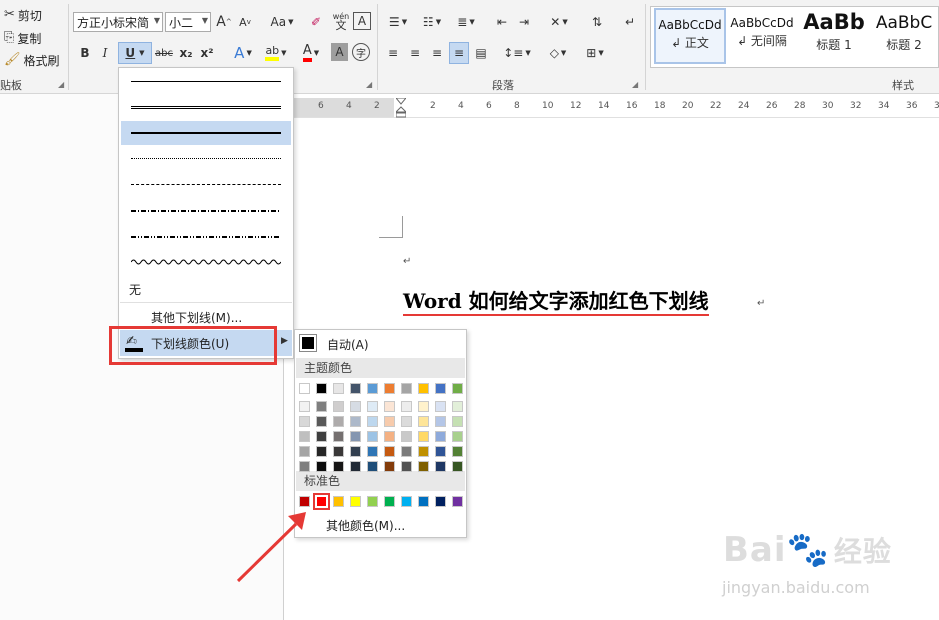  What do you see at coordinates (459, 53) in the screenshot?
I see `justify-button: ≡` at bounding box center [459, 53].